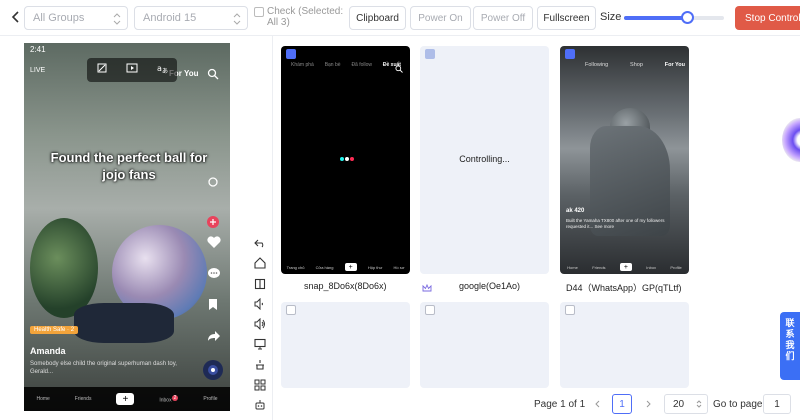 This screenshot has height=420, width=800. What do you see at coordinates (377, 18) in the screenshot?
I see `clipboard-button: Clipboard` at bounding box center [377, 18].